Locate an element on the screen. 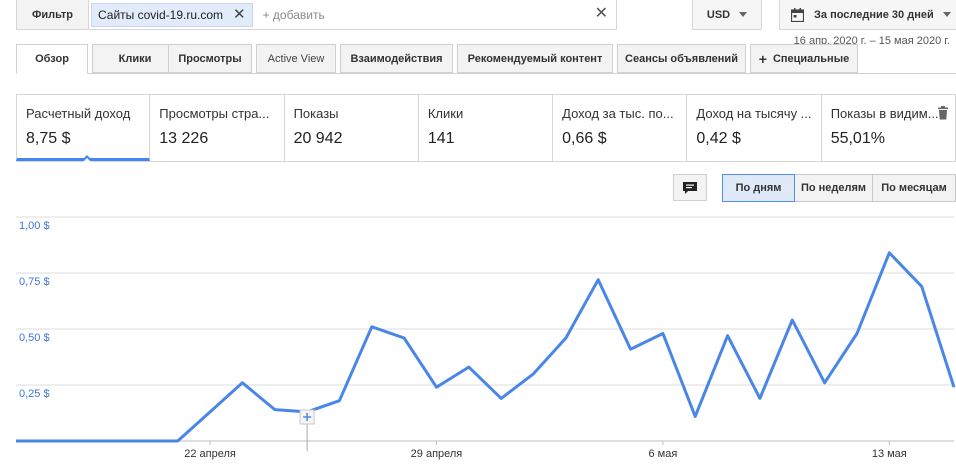 The height and width of the screenshot is (475, 956). metric-value: 8,75 $ is located at coordinates (48, 138).